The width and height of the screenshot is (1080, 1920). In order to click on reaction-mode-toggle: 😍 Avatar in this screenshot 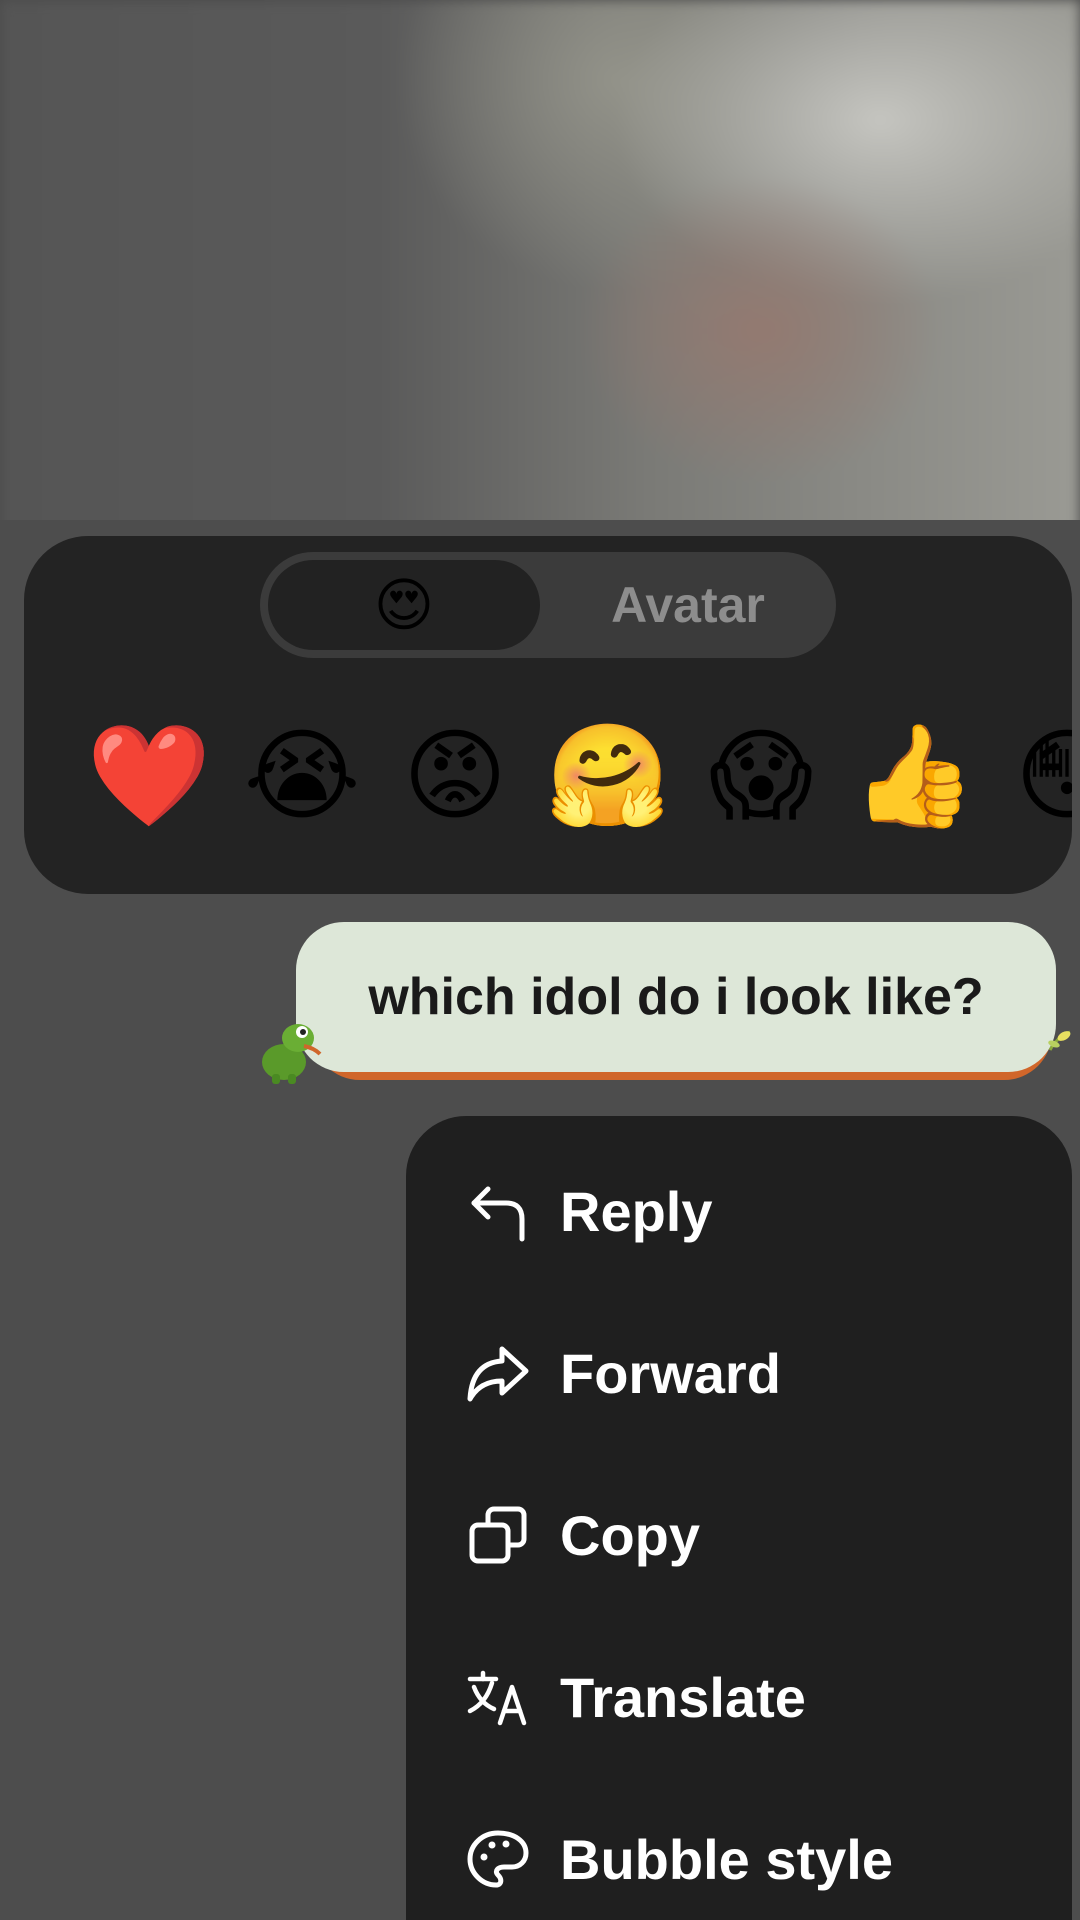, I will do `click(548, 605)`.